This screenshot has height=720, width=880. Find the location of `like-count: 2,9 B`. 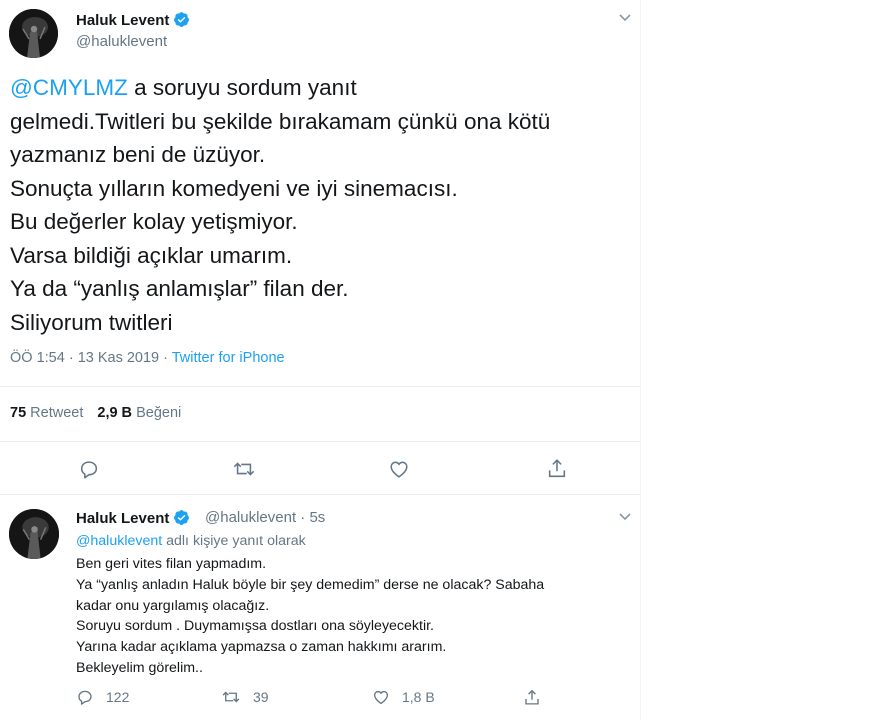

like-count: 2,9 B is located at coordinates (115, 413).